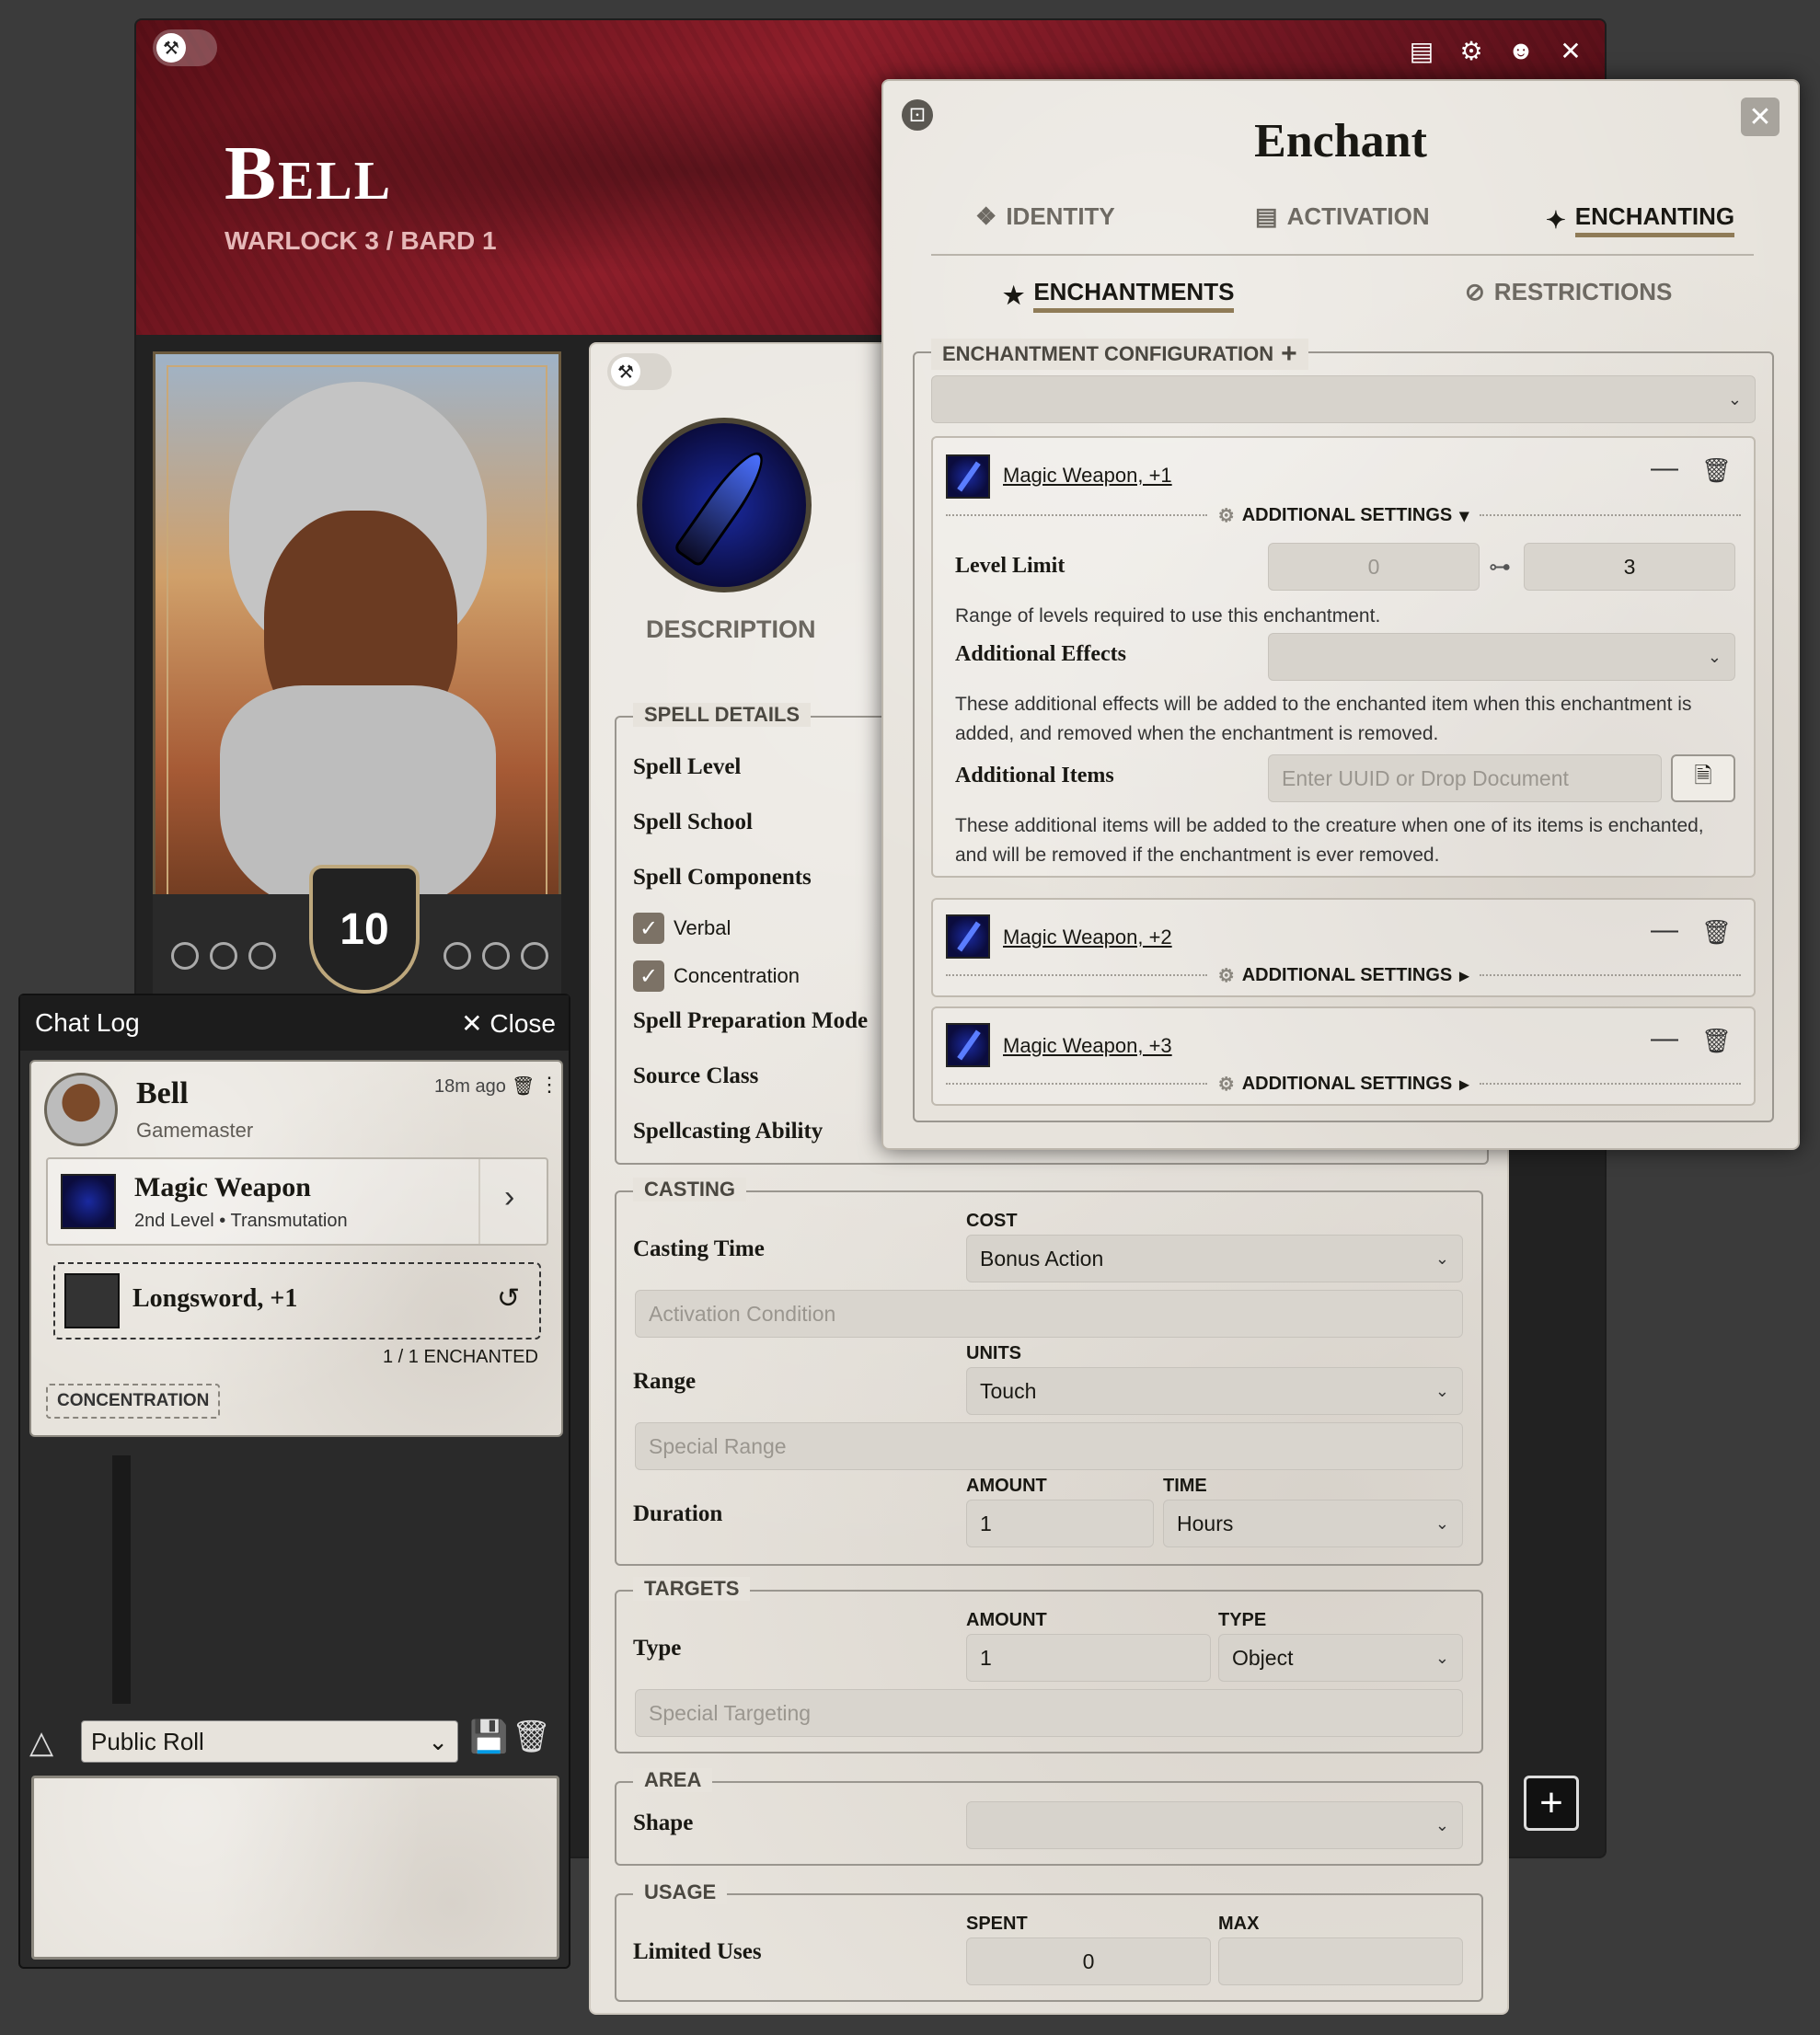 Image resolution: width=1820 pixels, height=2035 pixels. Describe the element at coordinates (648, 976) in the screenshot. I see `concentration-checkbox: ✓` at that location.